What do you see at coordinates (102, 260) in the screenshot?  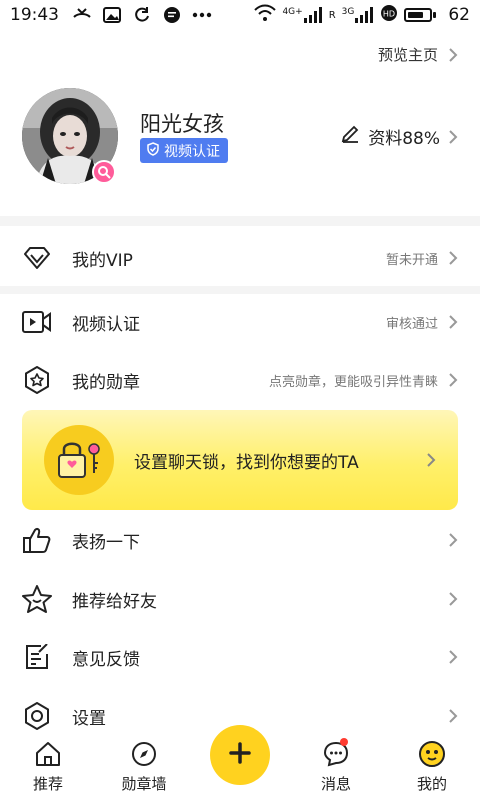 I see `menu-label: 我的VIP` at bounding box center [102, 260].